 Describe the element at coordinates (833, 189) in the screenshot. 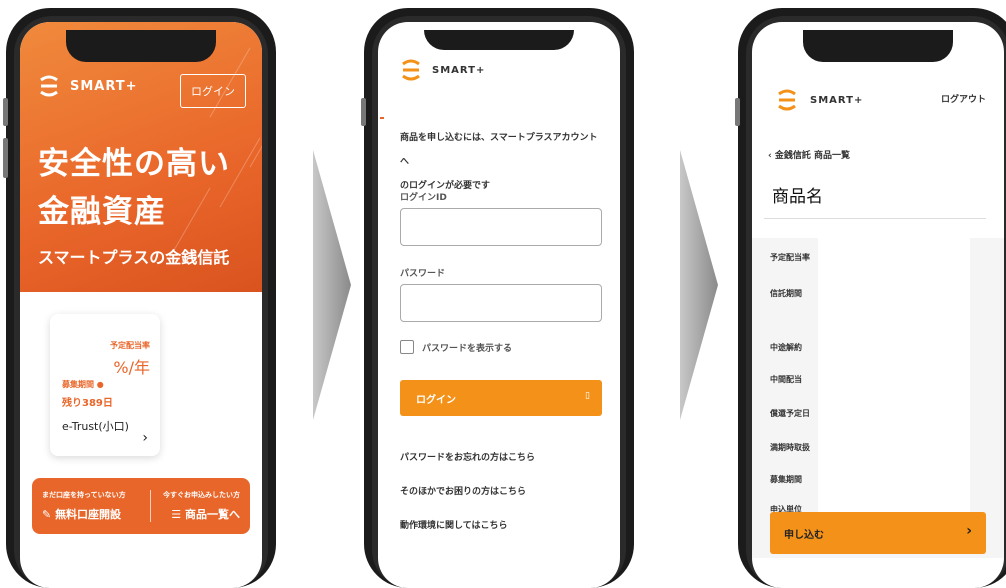

I see `product-title: 商品名` at that location.